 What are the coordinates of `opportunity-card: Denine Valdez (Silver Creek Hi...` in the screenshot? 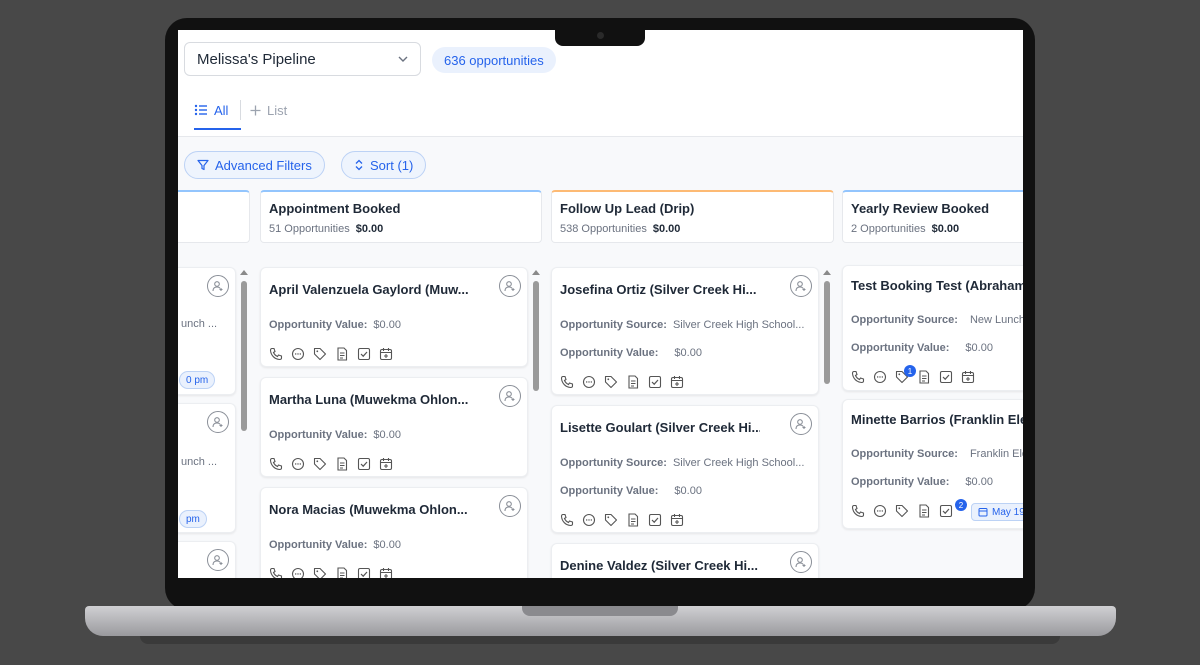 It's located at (685, 560).